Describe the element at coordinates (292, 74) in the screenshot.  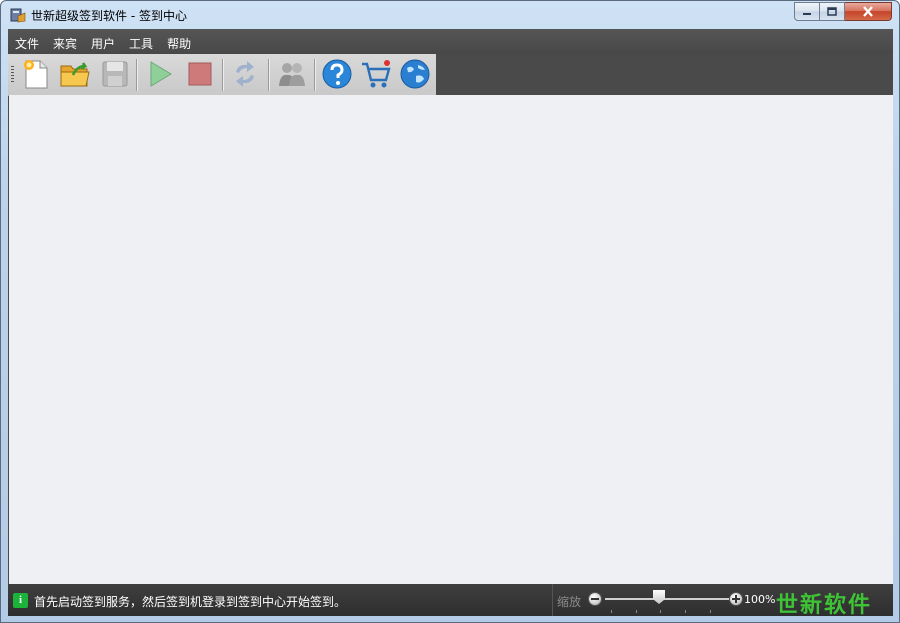
I see `users-icon` at that location.